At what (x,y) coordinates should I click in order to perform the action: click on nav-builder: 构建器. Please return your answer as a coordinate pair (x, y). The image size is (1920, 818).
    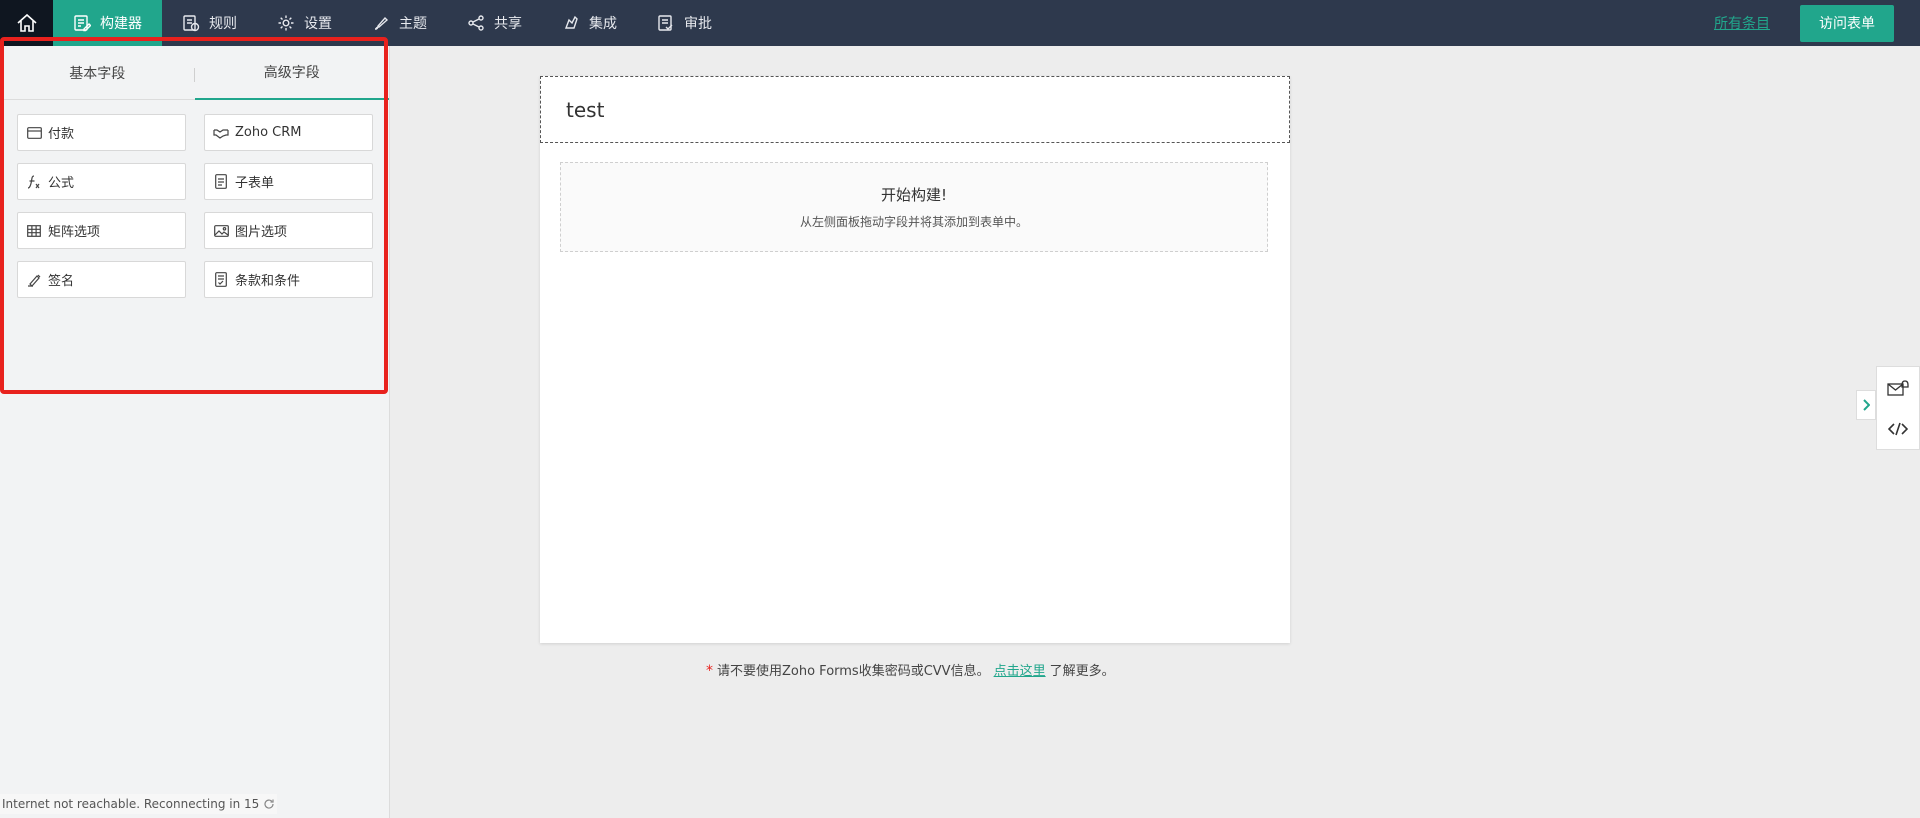
    Looking at the image, I should click on (107, 23).